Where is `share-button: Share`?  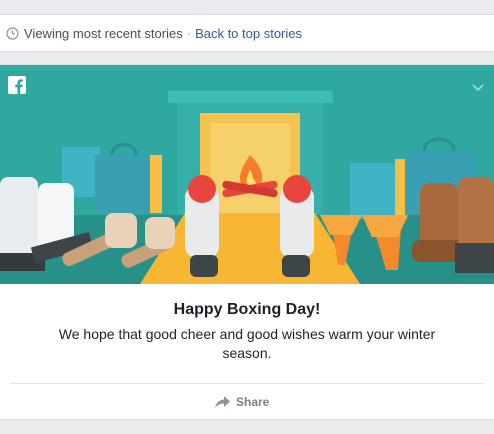 share-button: Share is located at coordinates (242, 402).